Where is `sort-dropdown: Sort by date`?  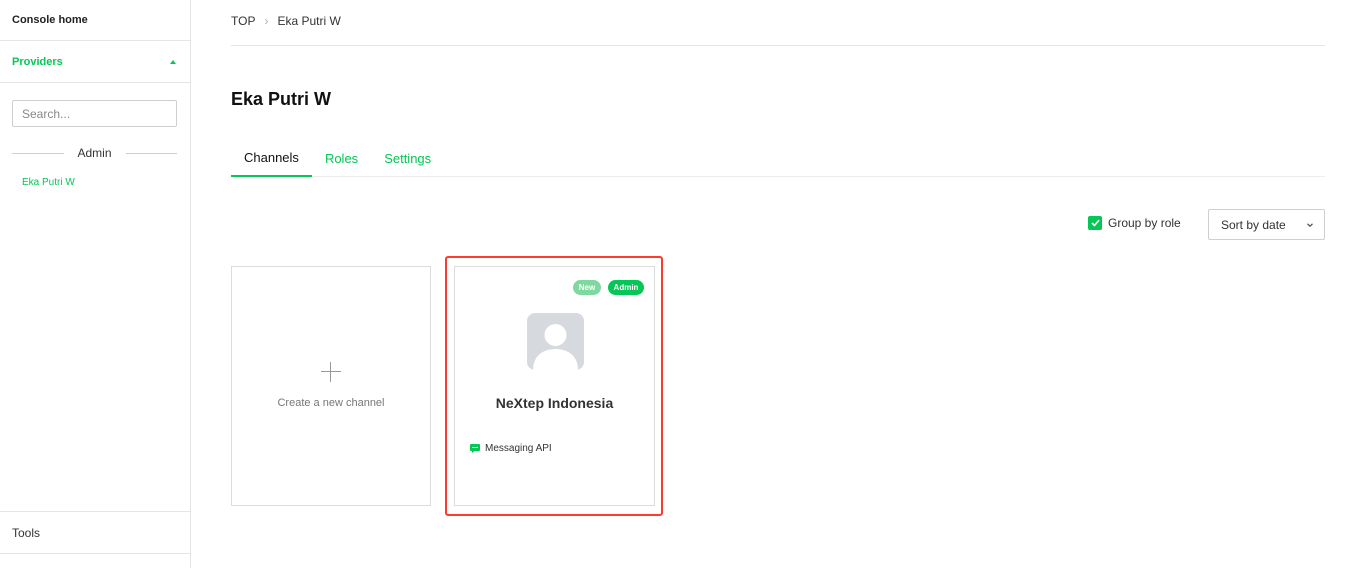
sort-dropdown: Sort by date is located at coordinates (1266, 224).